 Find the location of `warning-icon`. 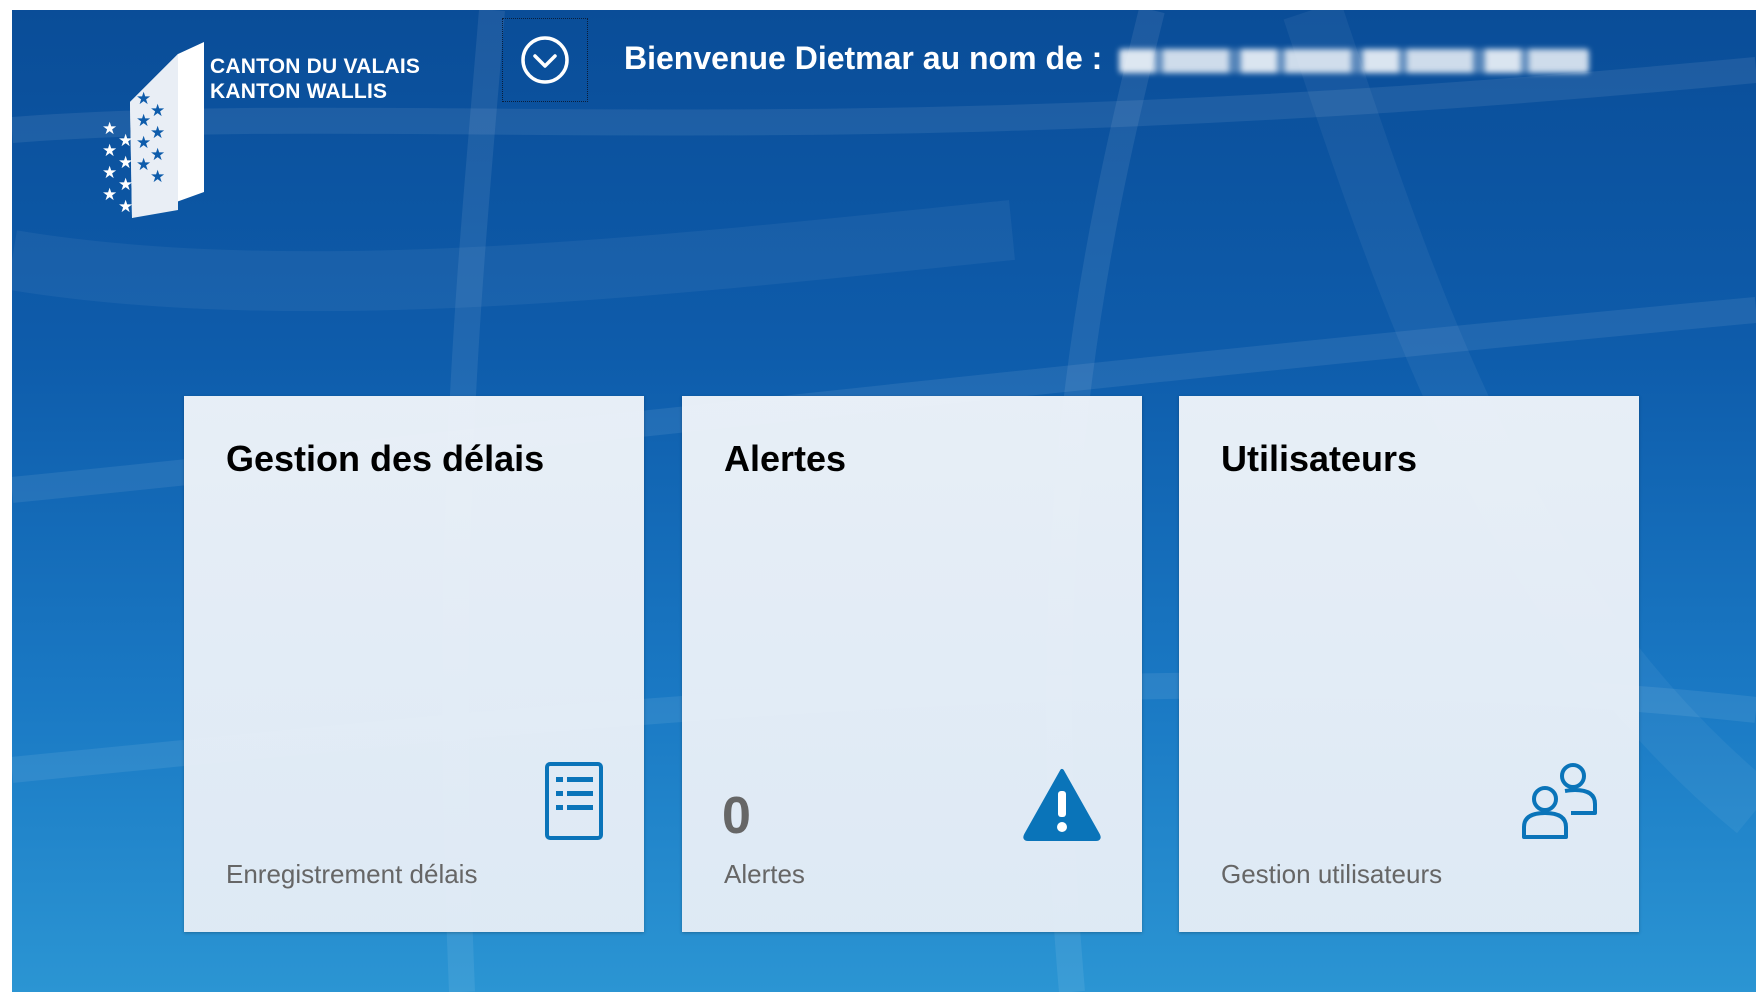

warning-icon is located at coordinates (1062, 806).